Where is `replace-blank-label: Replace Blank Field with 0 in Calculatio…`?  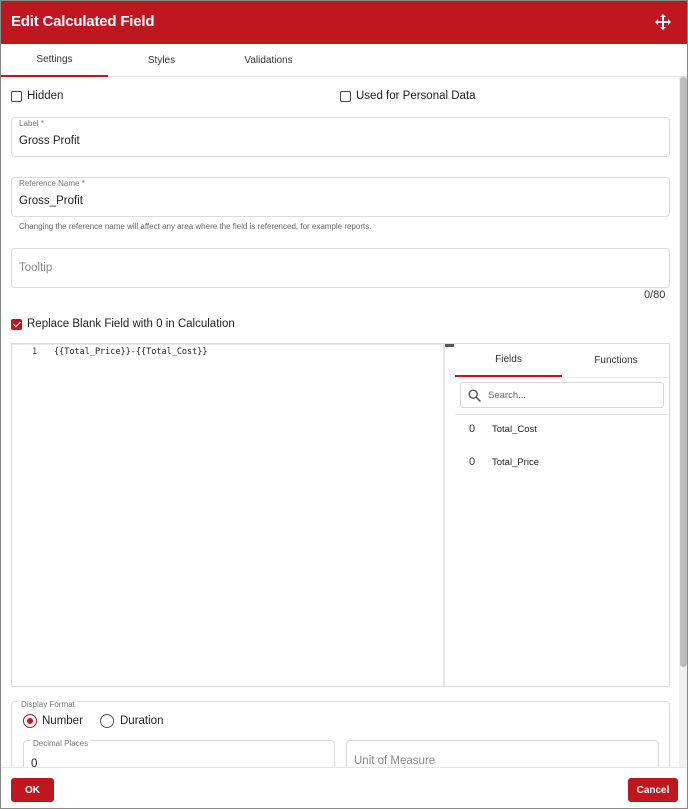 replace-blank-label: Replace Blank Field with 0 in Calculatio… is located at coordinates (131, 324).